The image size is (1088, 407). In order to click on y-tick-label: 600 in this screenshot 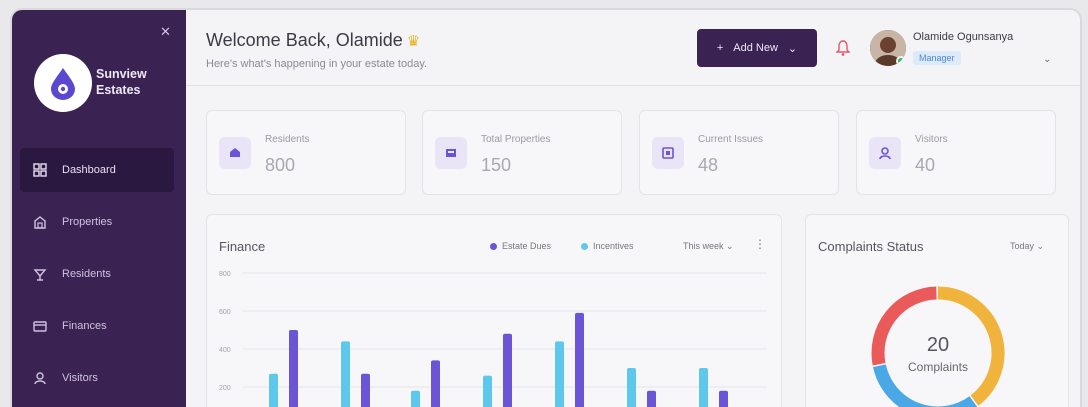, I will do `click(225, 312)`.